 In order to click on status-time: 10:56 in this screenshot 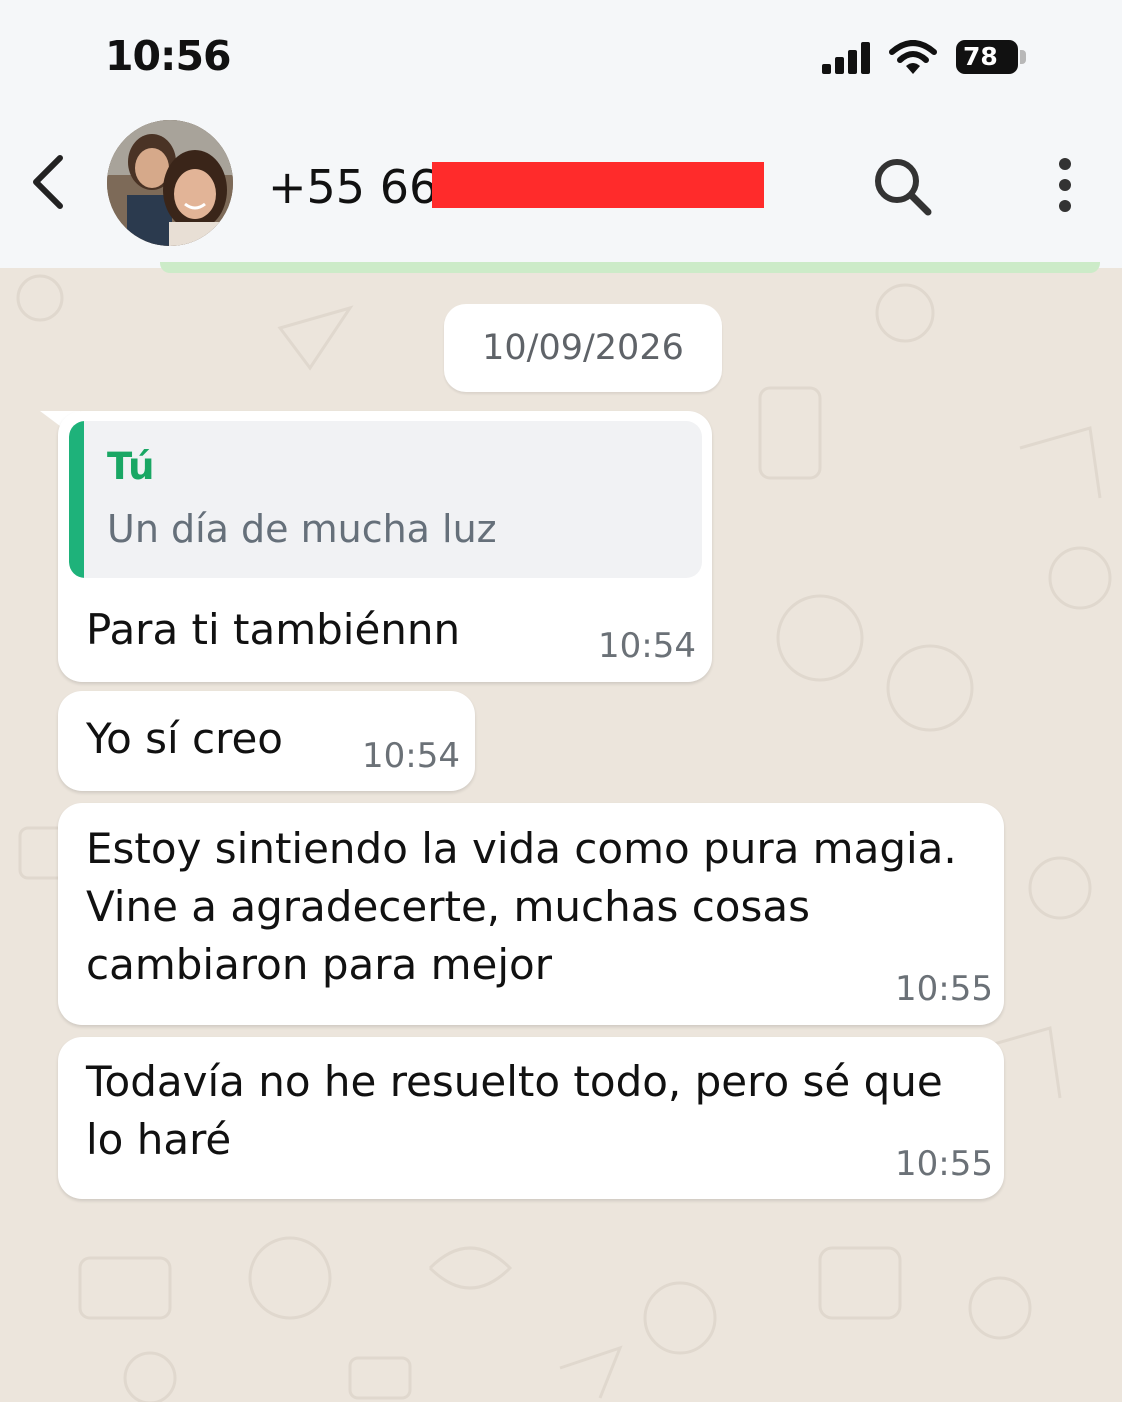, I will do `click(168, 56)`.